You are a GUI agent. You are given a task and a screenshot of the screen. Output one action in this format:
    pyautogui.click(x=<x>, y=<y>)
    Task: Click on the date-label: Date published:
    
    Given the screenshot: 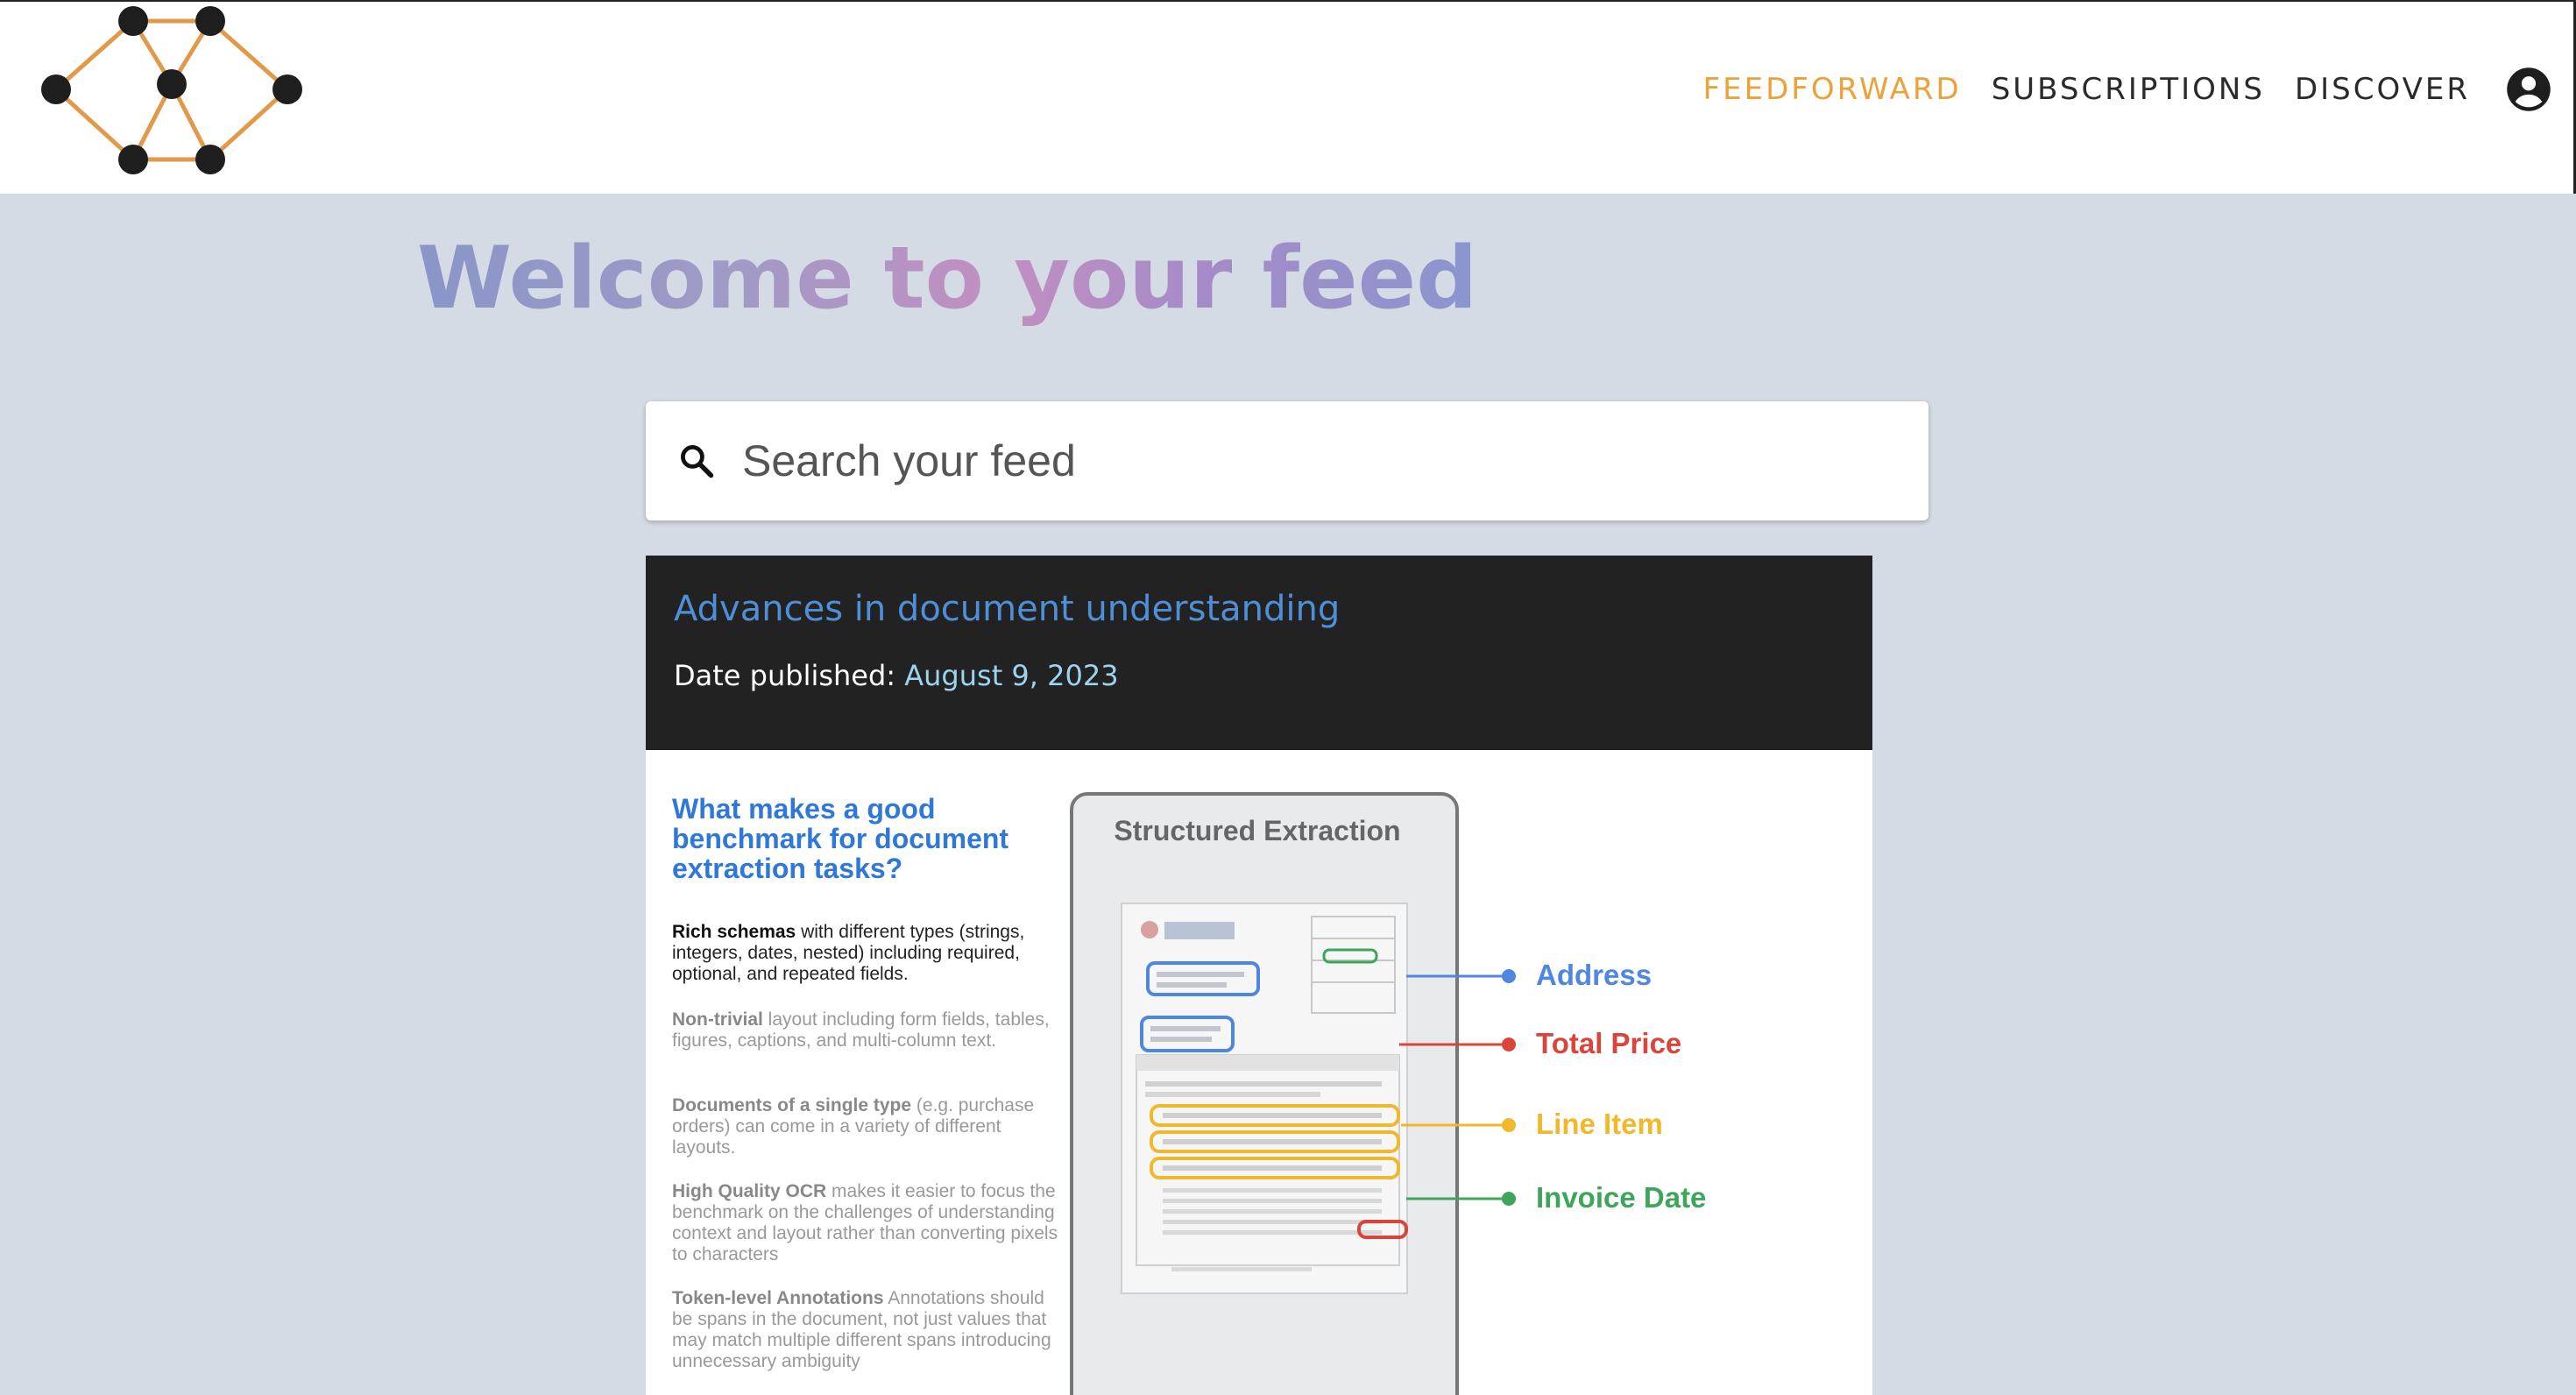 What is the action you would take?
    pyautogui.click(x=785, y=675)
    